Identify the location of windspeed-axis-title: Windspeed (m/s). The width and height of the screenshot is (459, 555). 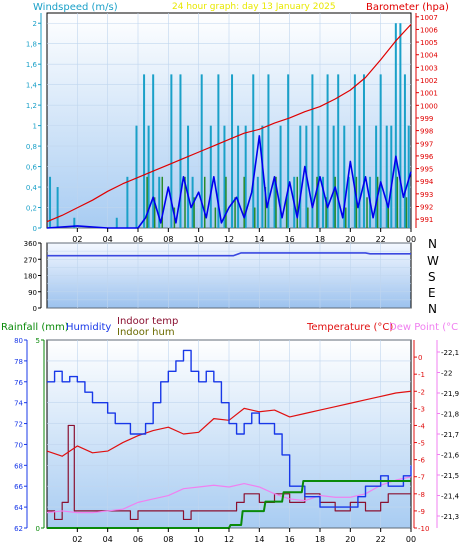
(75, 7).